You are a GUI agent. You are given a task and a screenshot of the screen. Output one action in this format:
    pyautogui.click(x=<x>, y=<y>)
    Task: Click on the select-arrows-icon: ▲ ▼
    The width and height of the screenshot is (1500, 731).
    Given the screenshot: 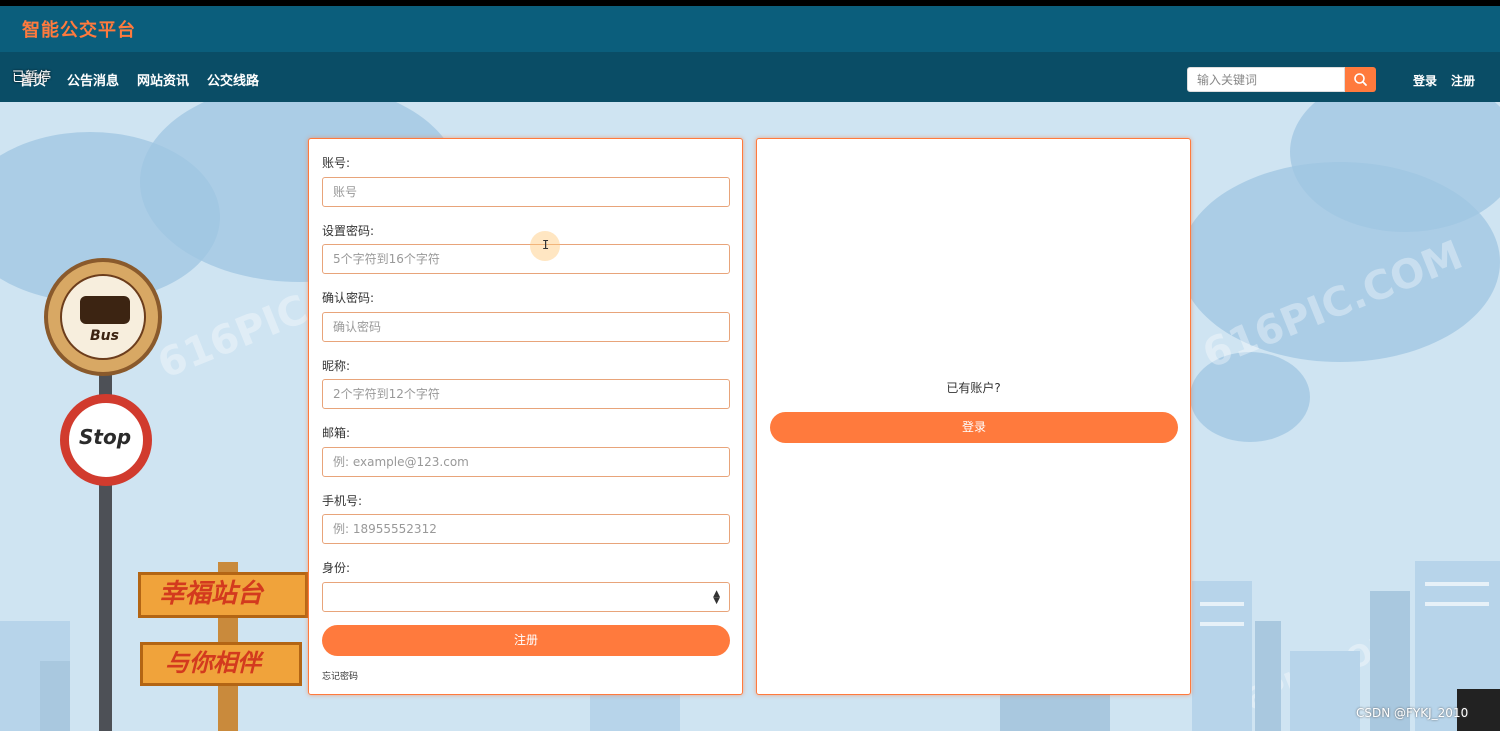 What is the action you would take?
    pyautogui.click(x=716, y=597)
    